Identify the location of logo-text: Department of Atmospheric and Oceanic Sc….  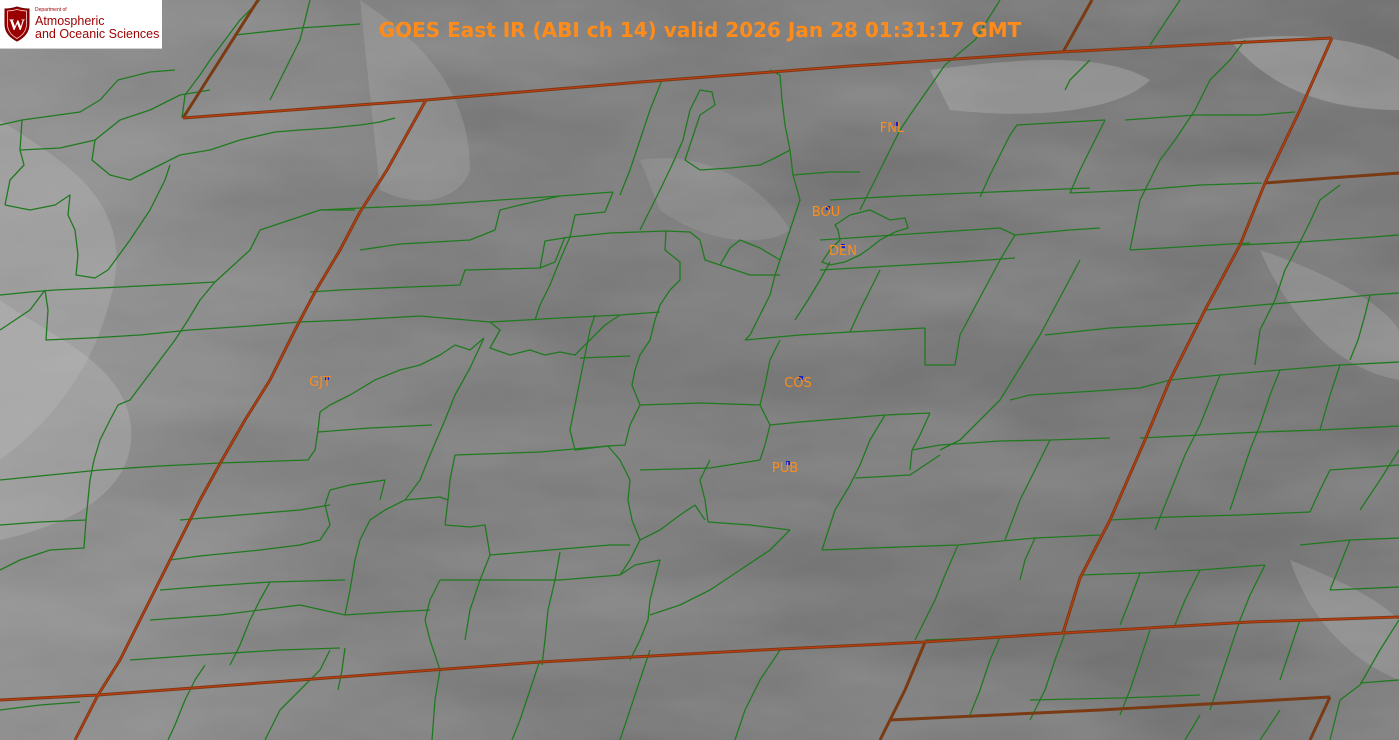
(97, 23).